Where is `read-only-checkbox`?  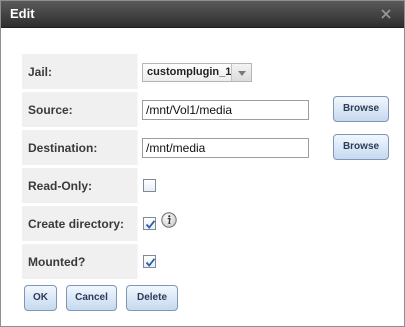
read-only-checkbox is located at coordinates (149, 185).